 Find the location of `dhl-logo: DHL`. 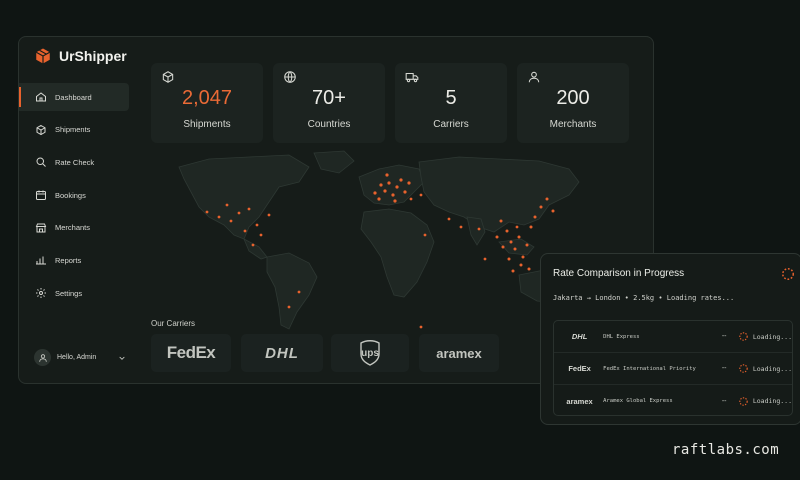

dhl-logo: DHL is located at coordinates (282, 353).